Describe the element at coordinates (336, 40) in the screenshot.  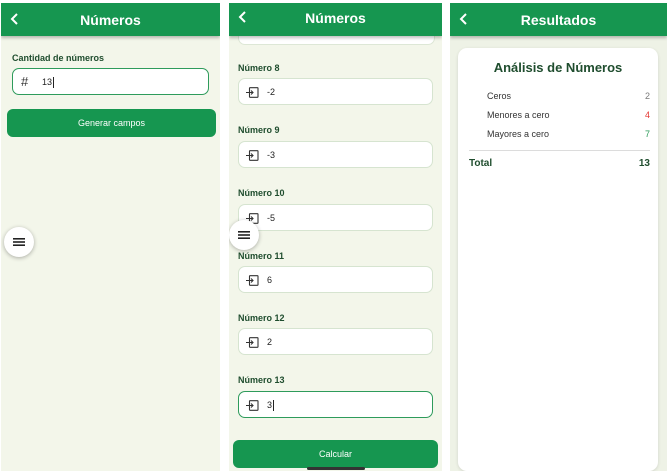
I see `previous-field-edge` at that location.